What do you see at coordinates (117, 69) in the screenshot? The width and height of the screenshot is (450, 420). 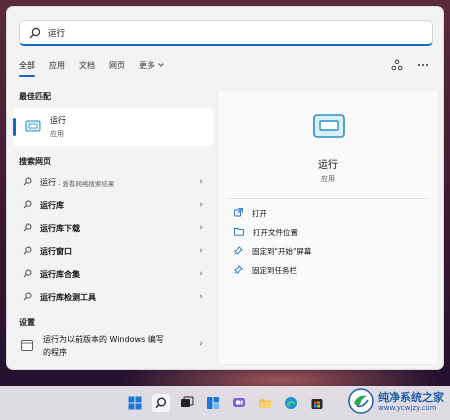 I see `tab-web: 网页` at bounding box center [117, 69].